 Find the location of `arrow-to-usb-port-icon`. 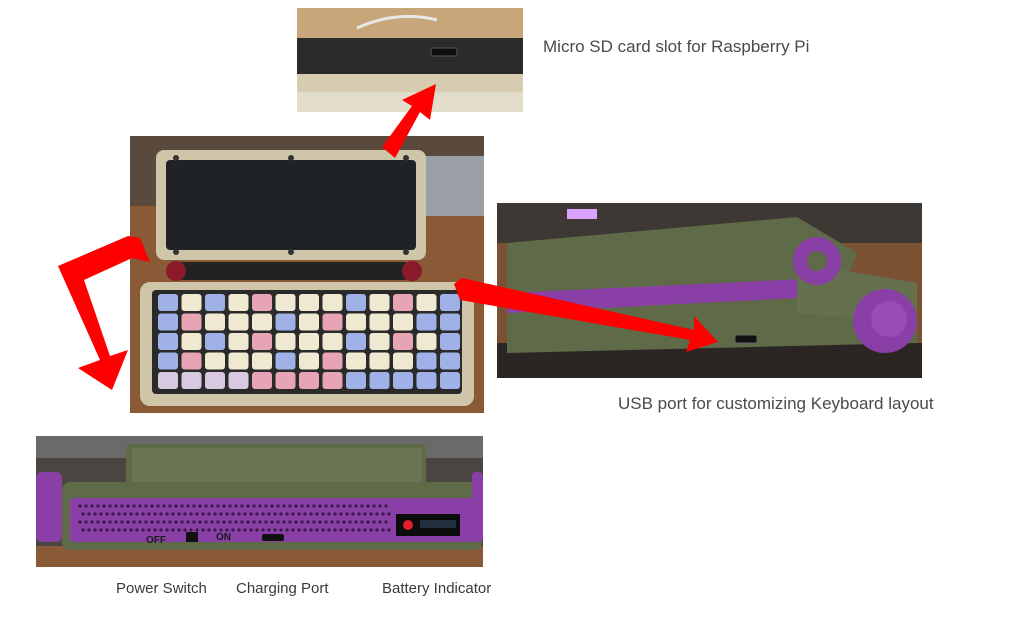

arrow-to-usb-port-icon is located at coordinates (586, 315).